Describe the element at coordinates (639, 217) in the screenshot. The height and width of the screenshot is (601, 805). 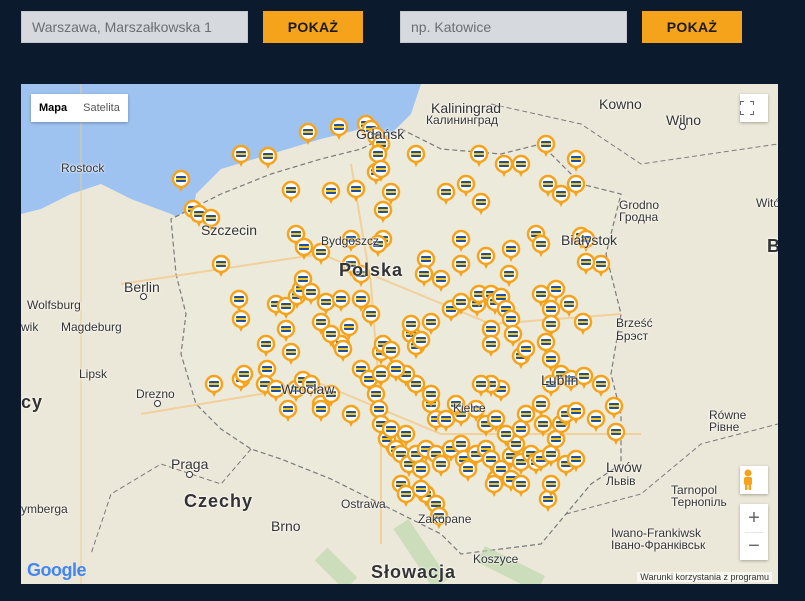
I see `label-grodno-ru: Гродна` at that location.